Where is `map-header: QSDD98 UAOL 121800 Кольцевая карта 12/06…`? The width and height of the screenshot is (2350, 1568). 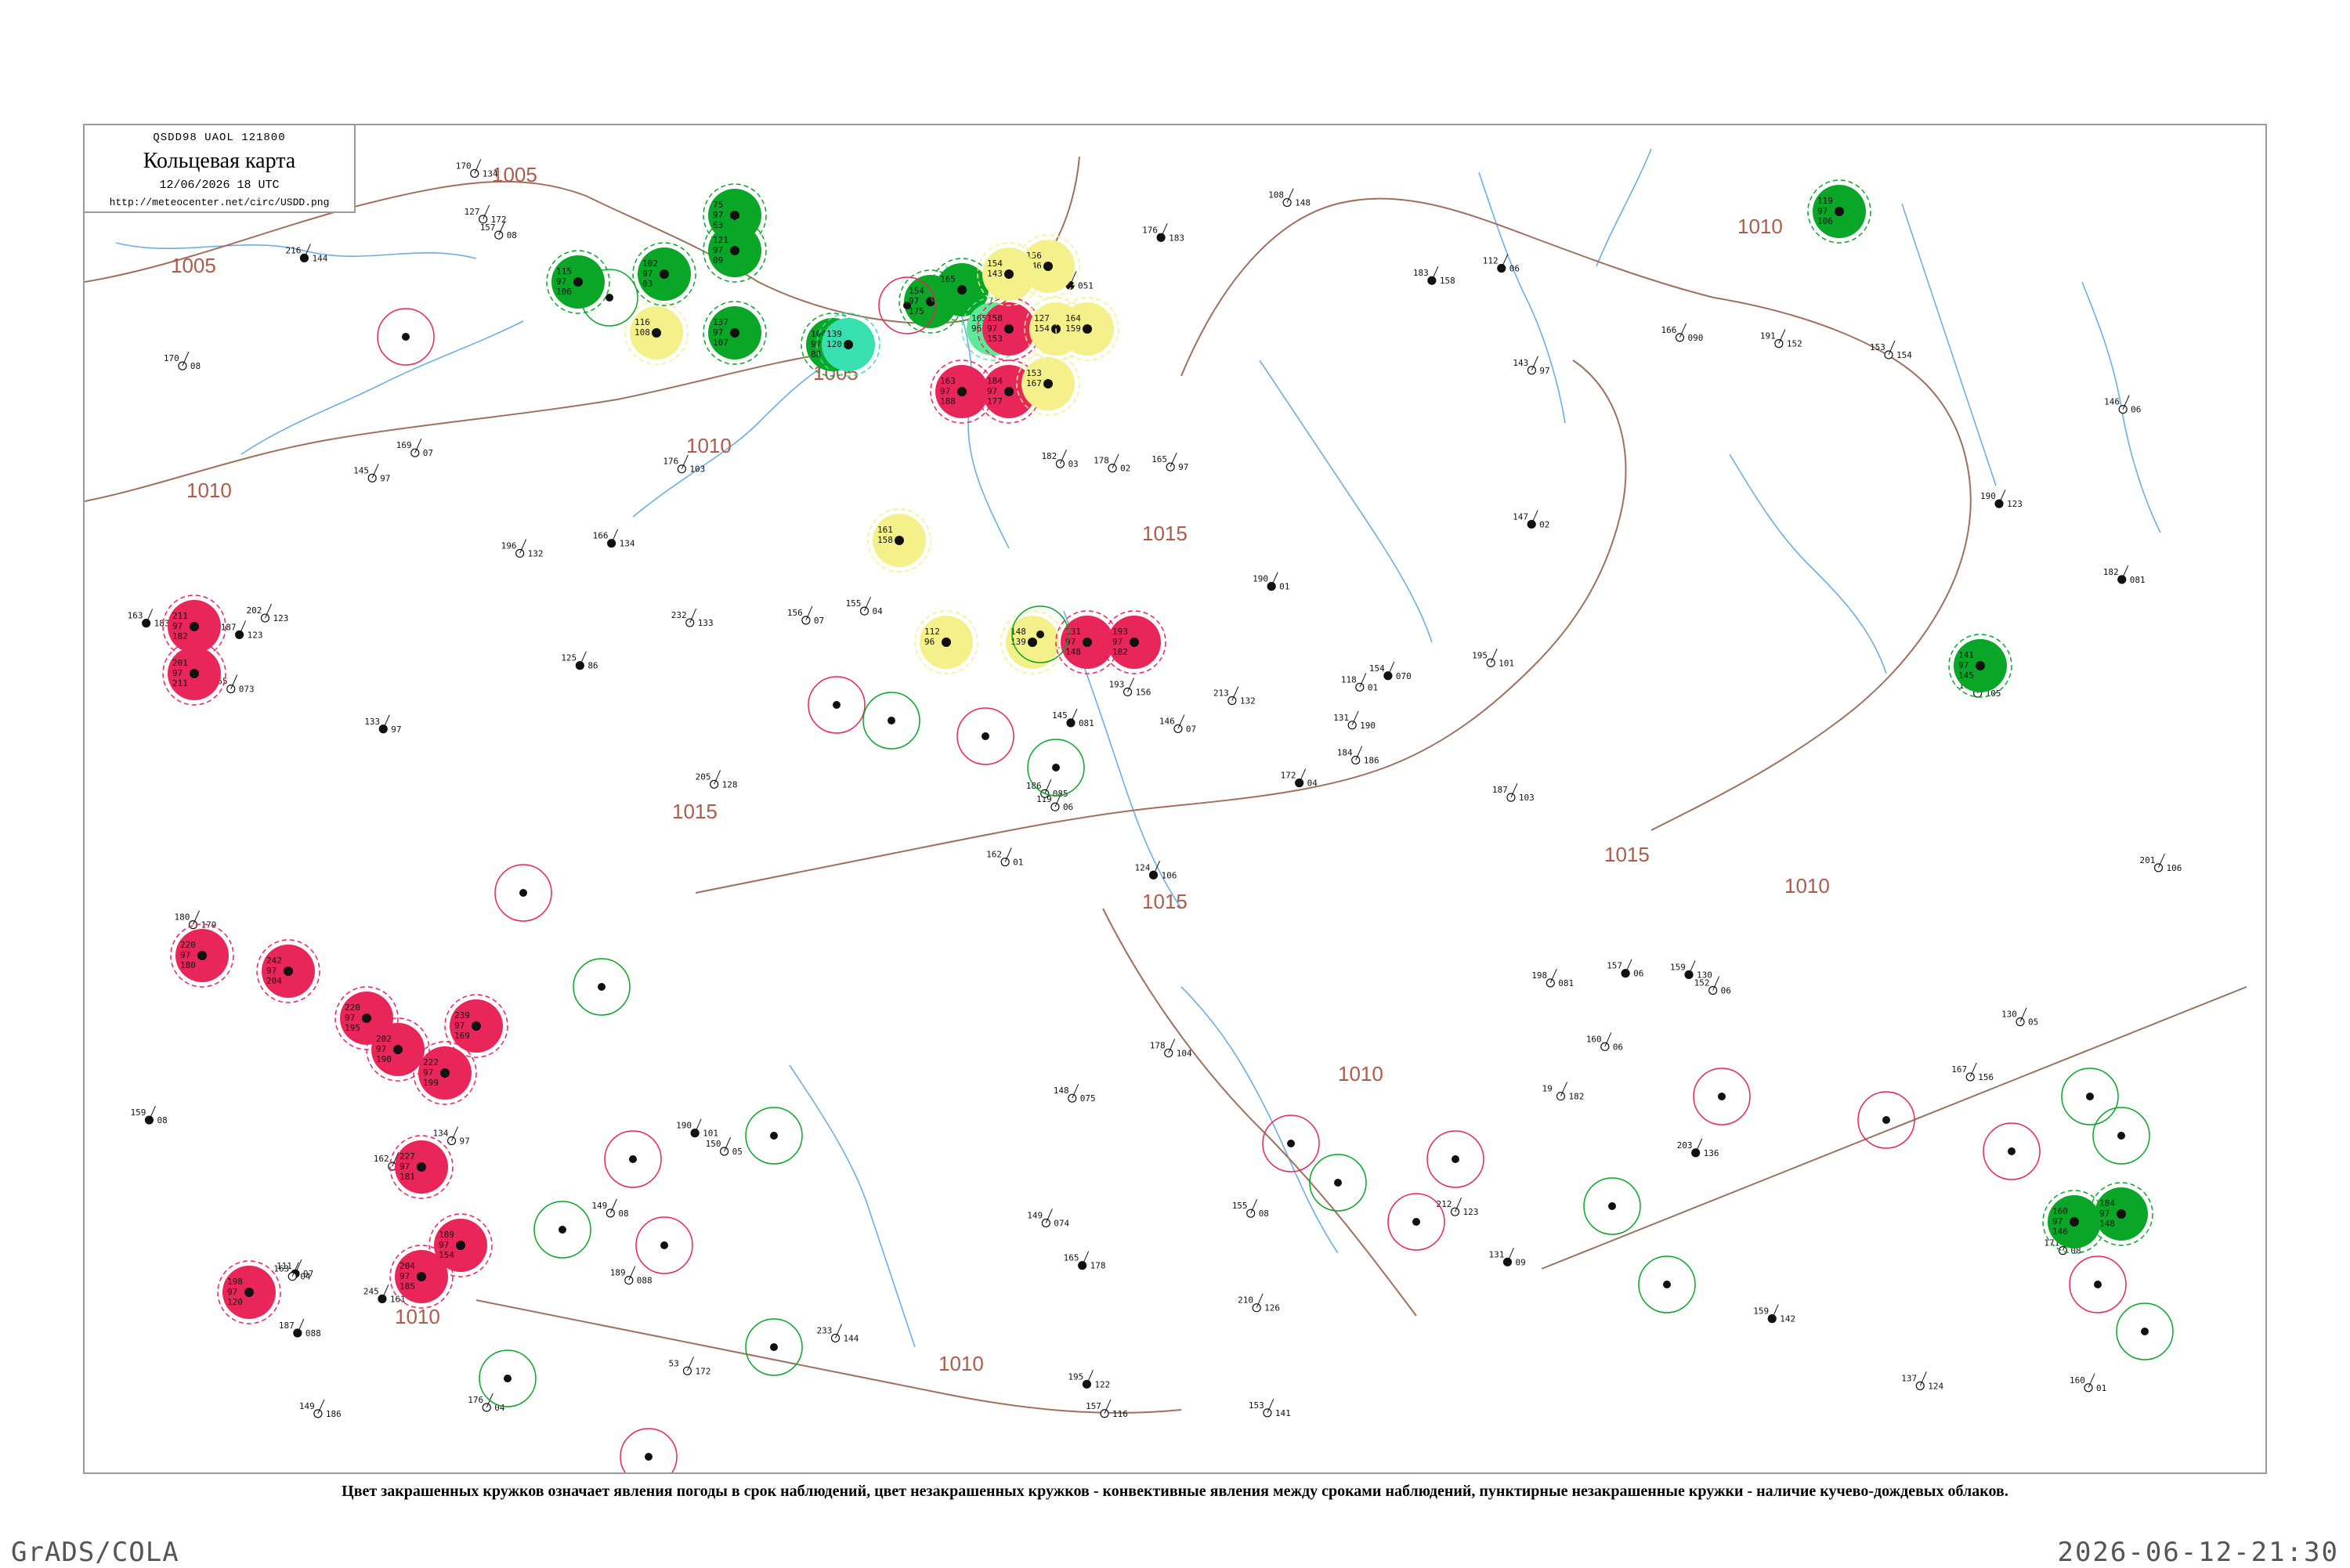
map-header: QSDD98 UAOL 121800 Кольцевая карта 12/06… is located at coordinates (220, 169).